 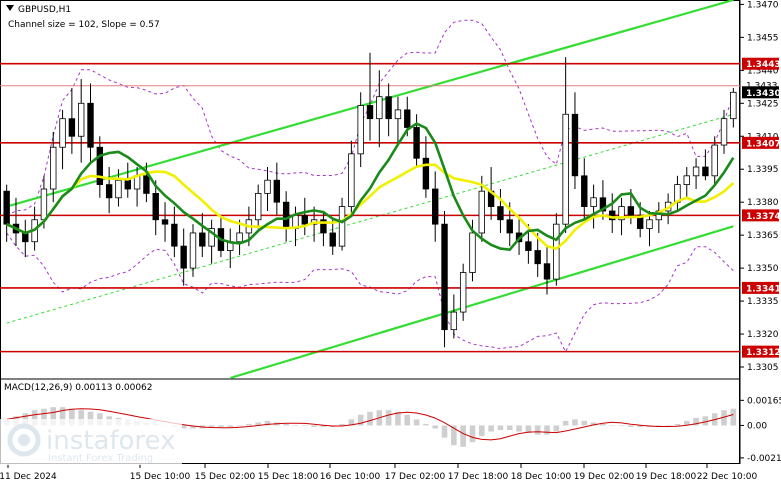 I want to click on macd-tick-label: 0.00, so click(x=757, y=426).